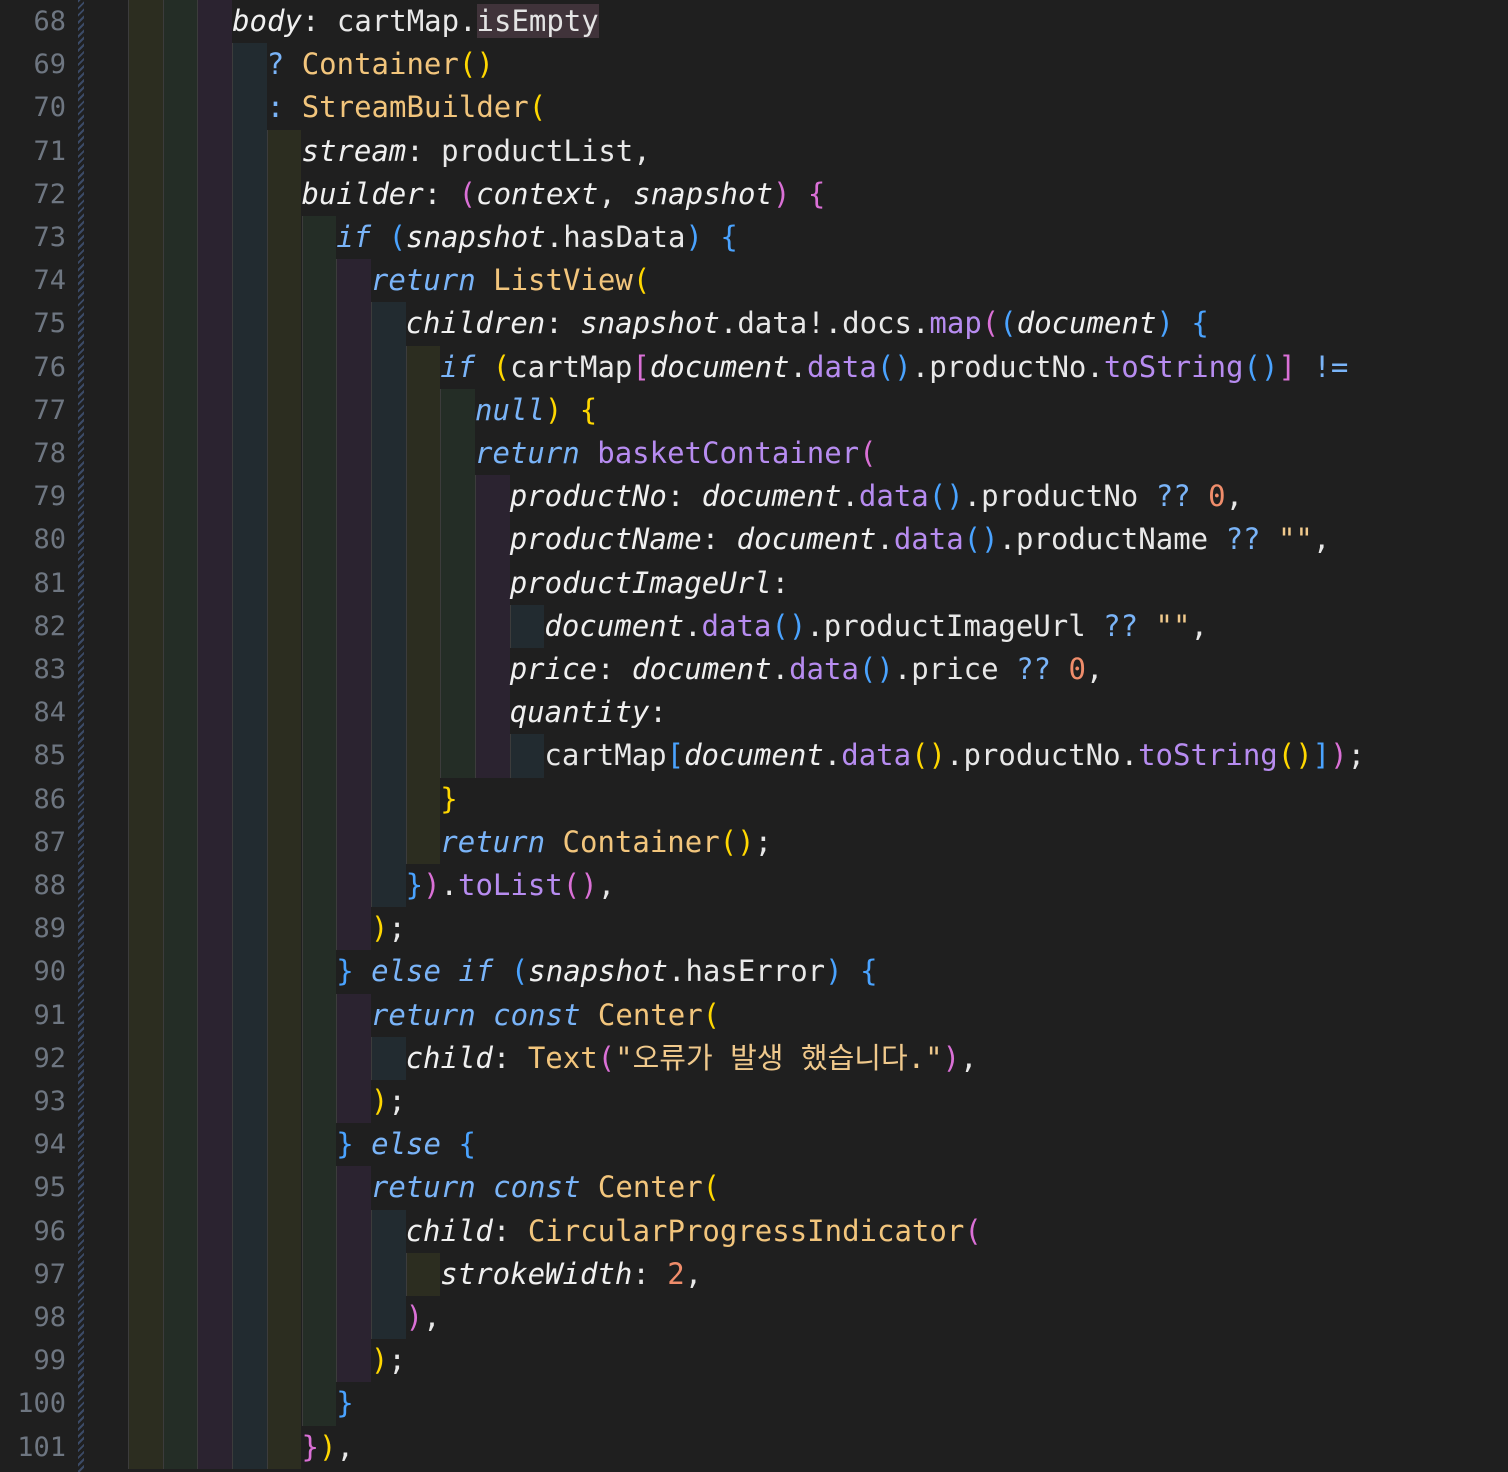 The width and height of the screenshot is (1508, 1472). Describe the element at coordinates (476, 971) in the screenshot. I see `code-token: if` at that location.